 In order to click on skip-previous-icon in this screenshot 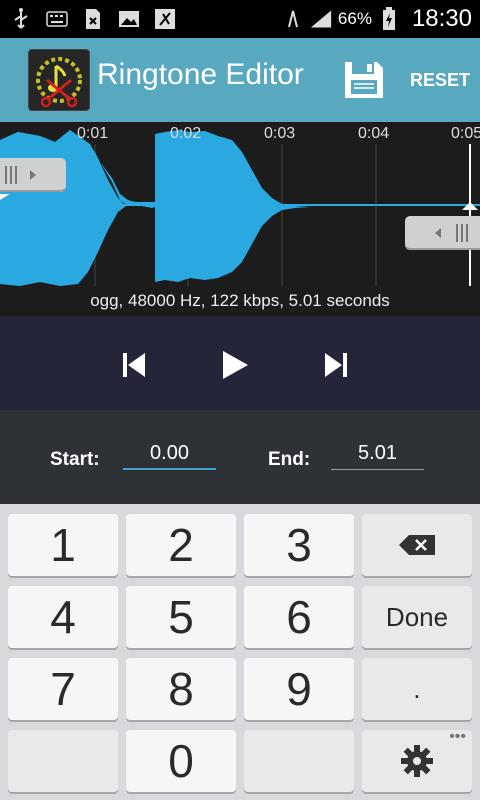, I will do `click(134, 365)`.